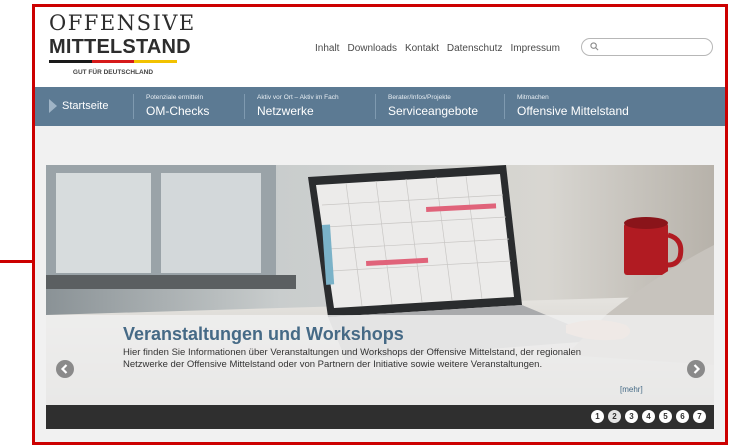 The width and height of the screenshot is (730, 447). What do you see at coordinates (156, 61) in the screenshot?
I see `flag-gold` at bounding box center [156, 61].